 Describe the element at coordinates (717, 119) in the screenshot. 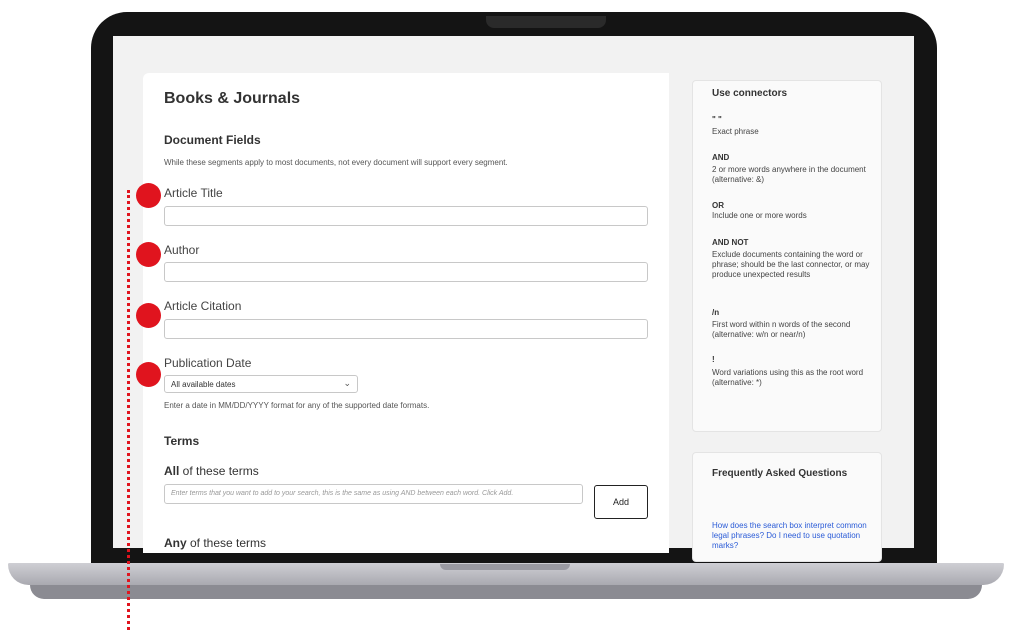

I see `connector-symbol: " "` at that location.